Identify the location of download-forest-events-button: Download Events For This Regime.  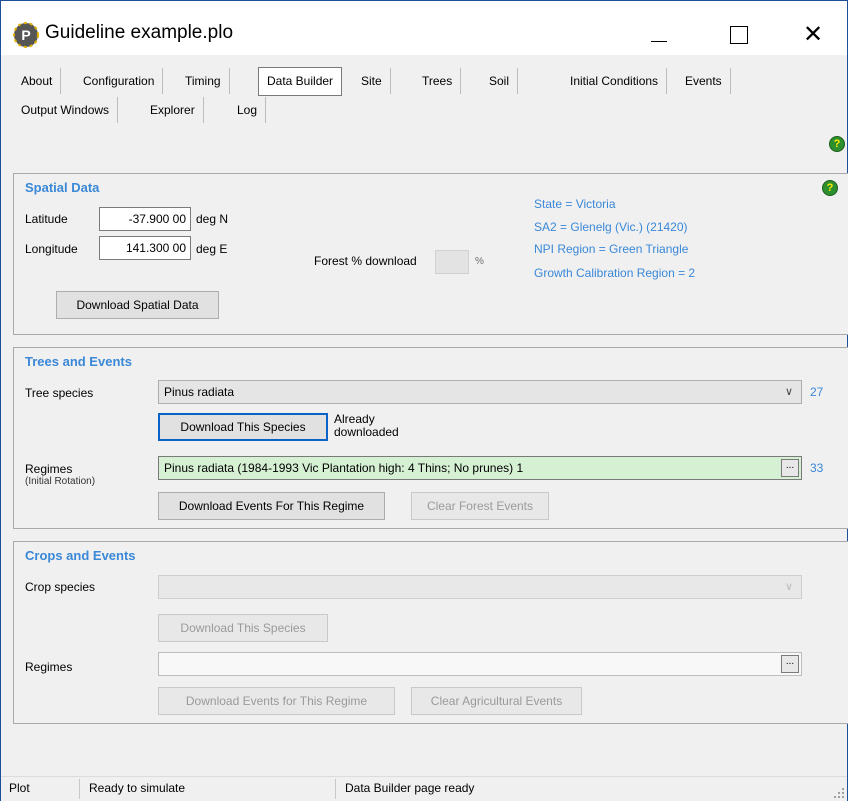
(271, 506).